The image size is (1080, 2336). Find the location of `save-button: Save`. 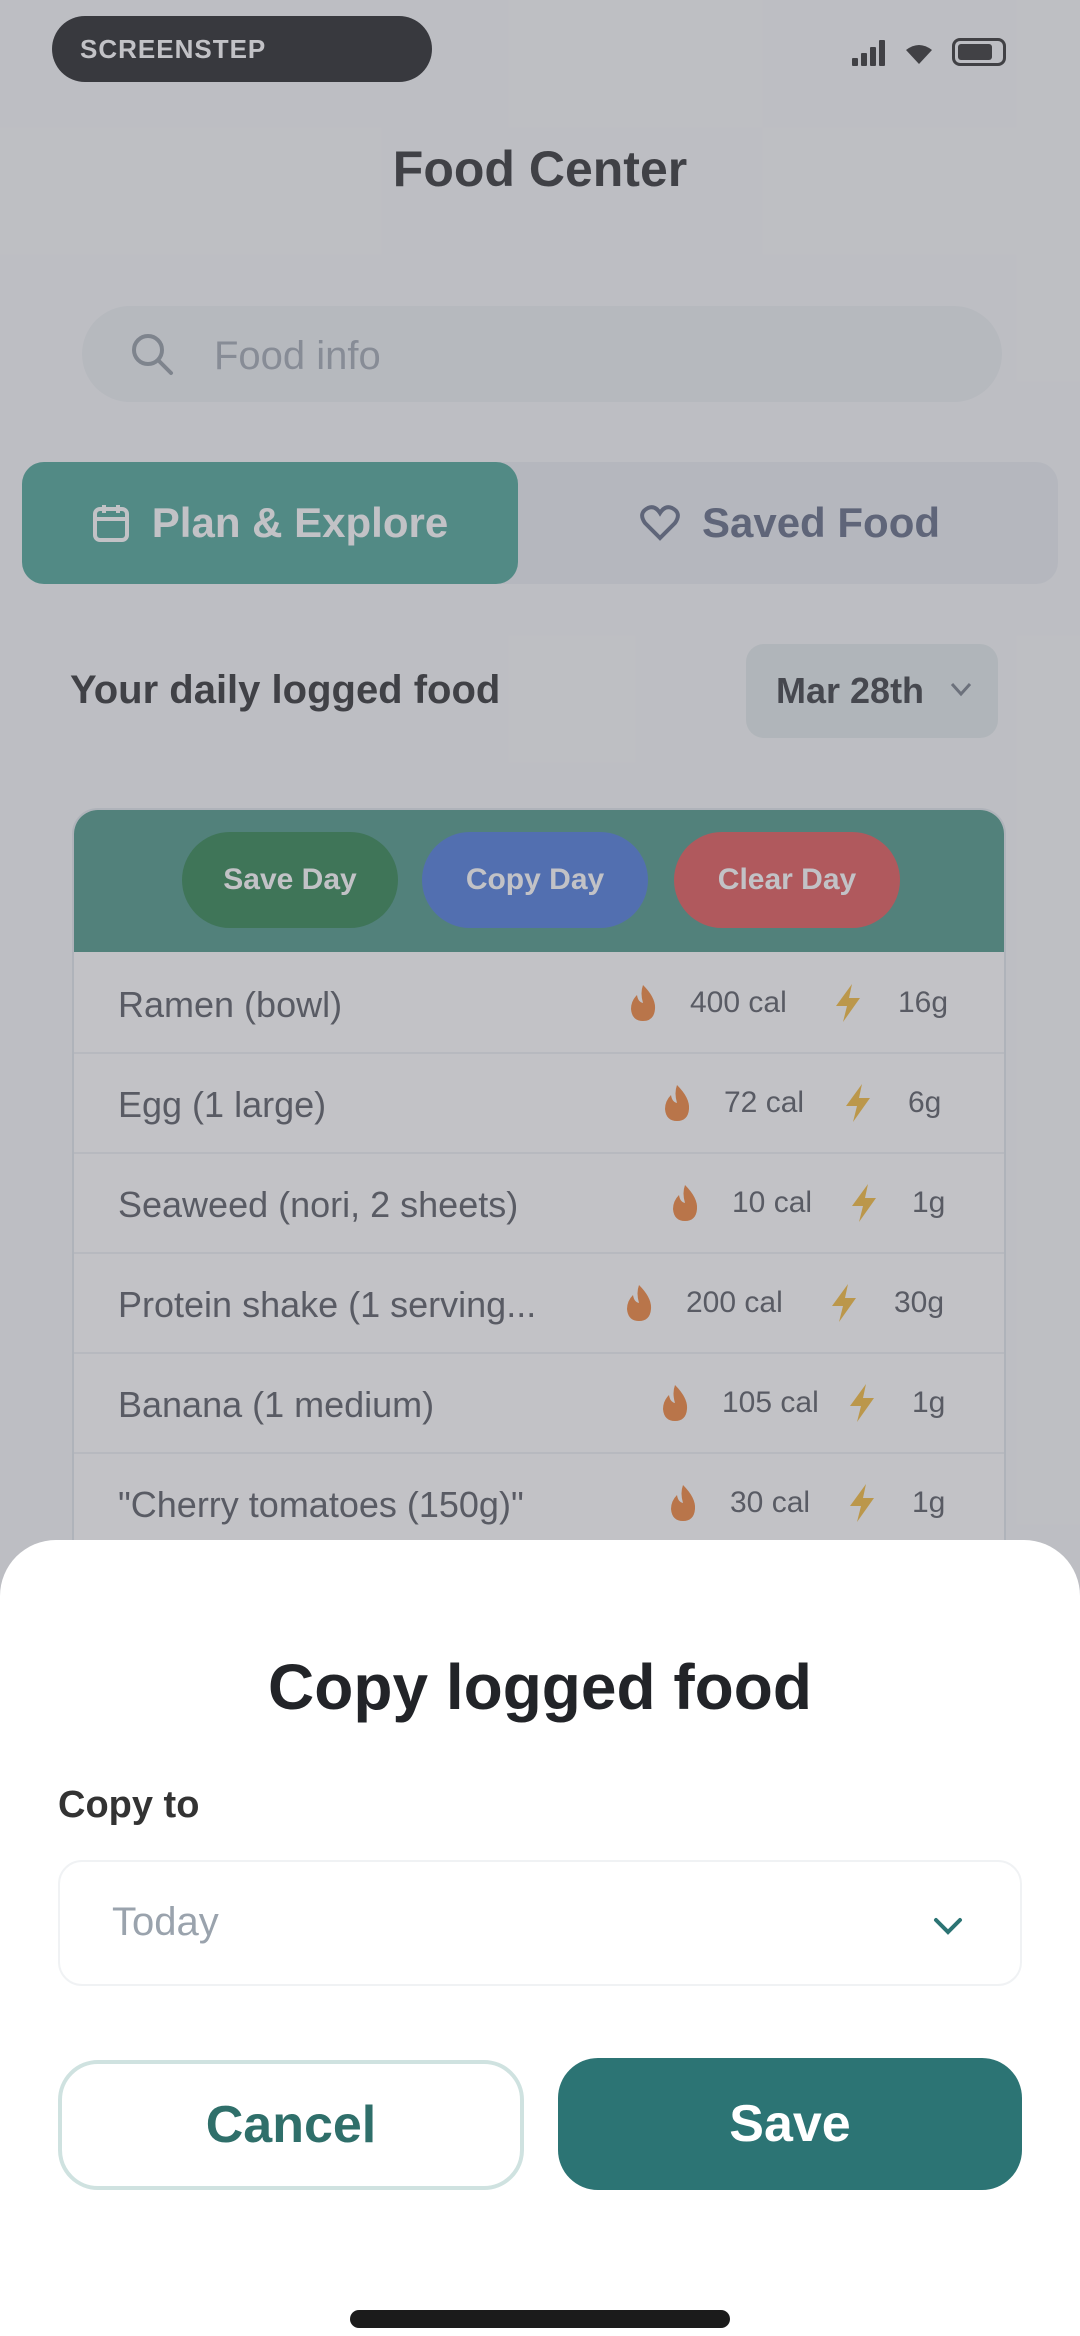

save-button: Save is located at coordinates (790, 2124).